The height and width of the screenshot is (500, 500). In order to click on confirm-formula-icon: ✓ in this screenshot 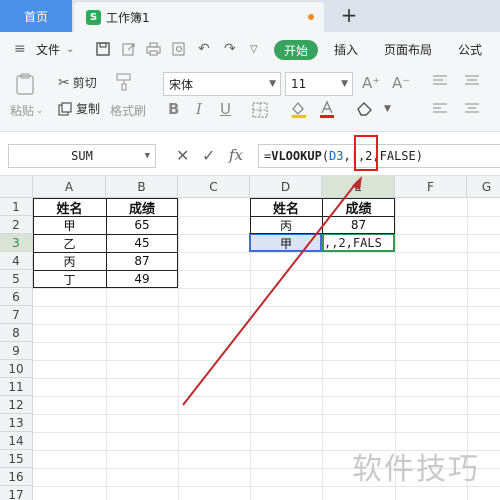, I will do `click(208, 155)`.